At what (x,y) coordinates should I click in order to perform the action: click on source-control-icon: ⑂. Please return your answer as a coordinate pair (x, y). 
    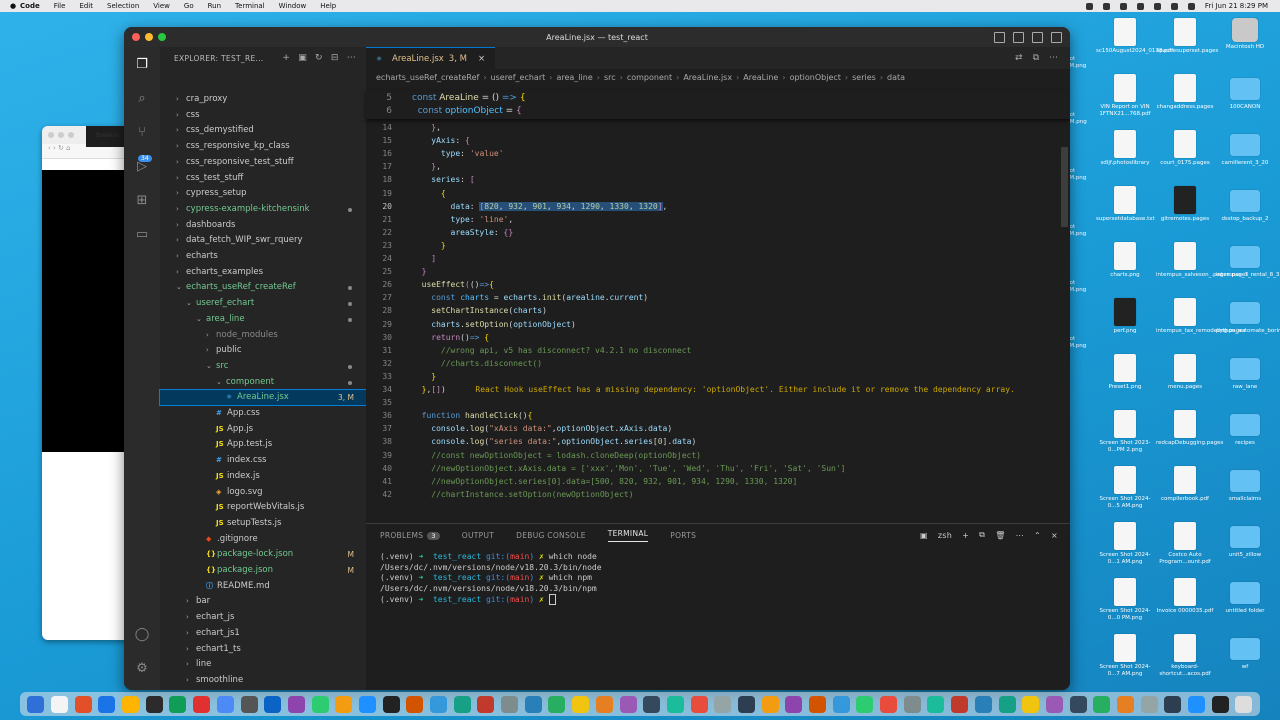
    Looking at the image, I should click on (142, 133).